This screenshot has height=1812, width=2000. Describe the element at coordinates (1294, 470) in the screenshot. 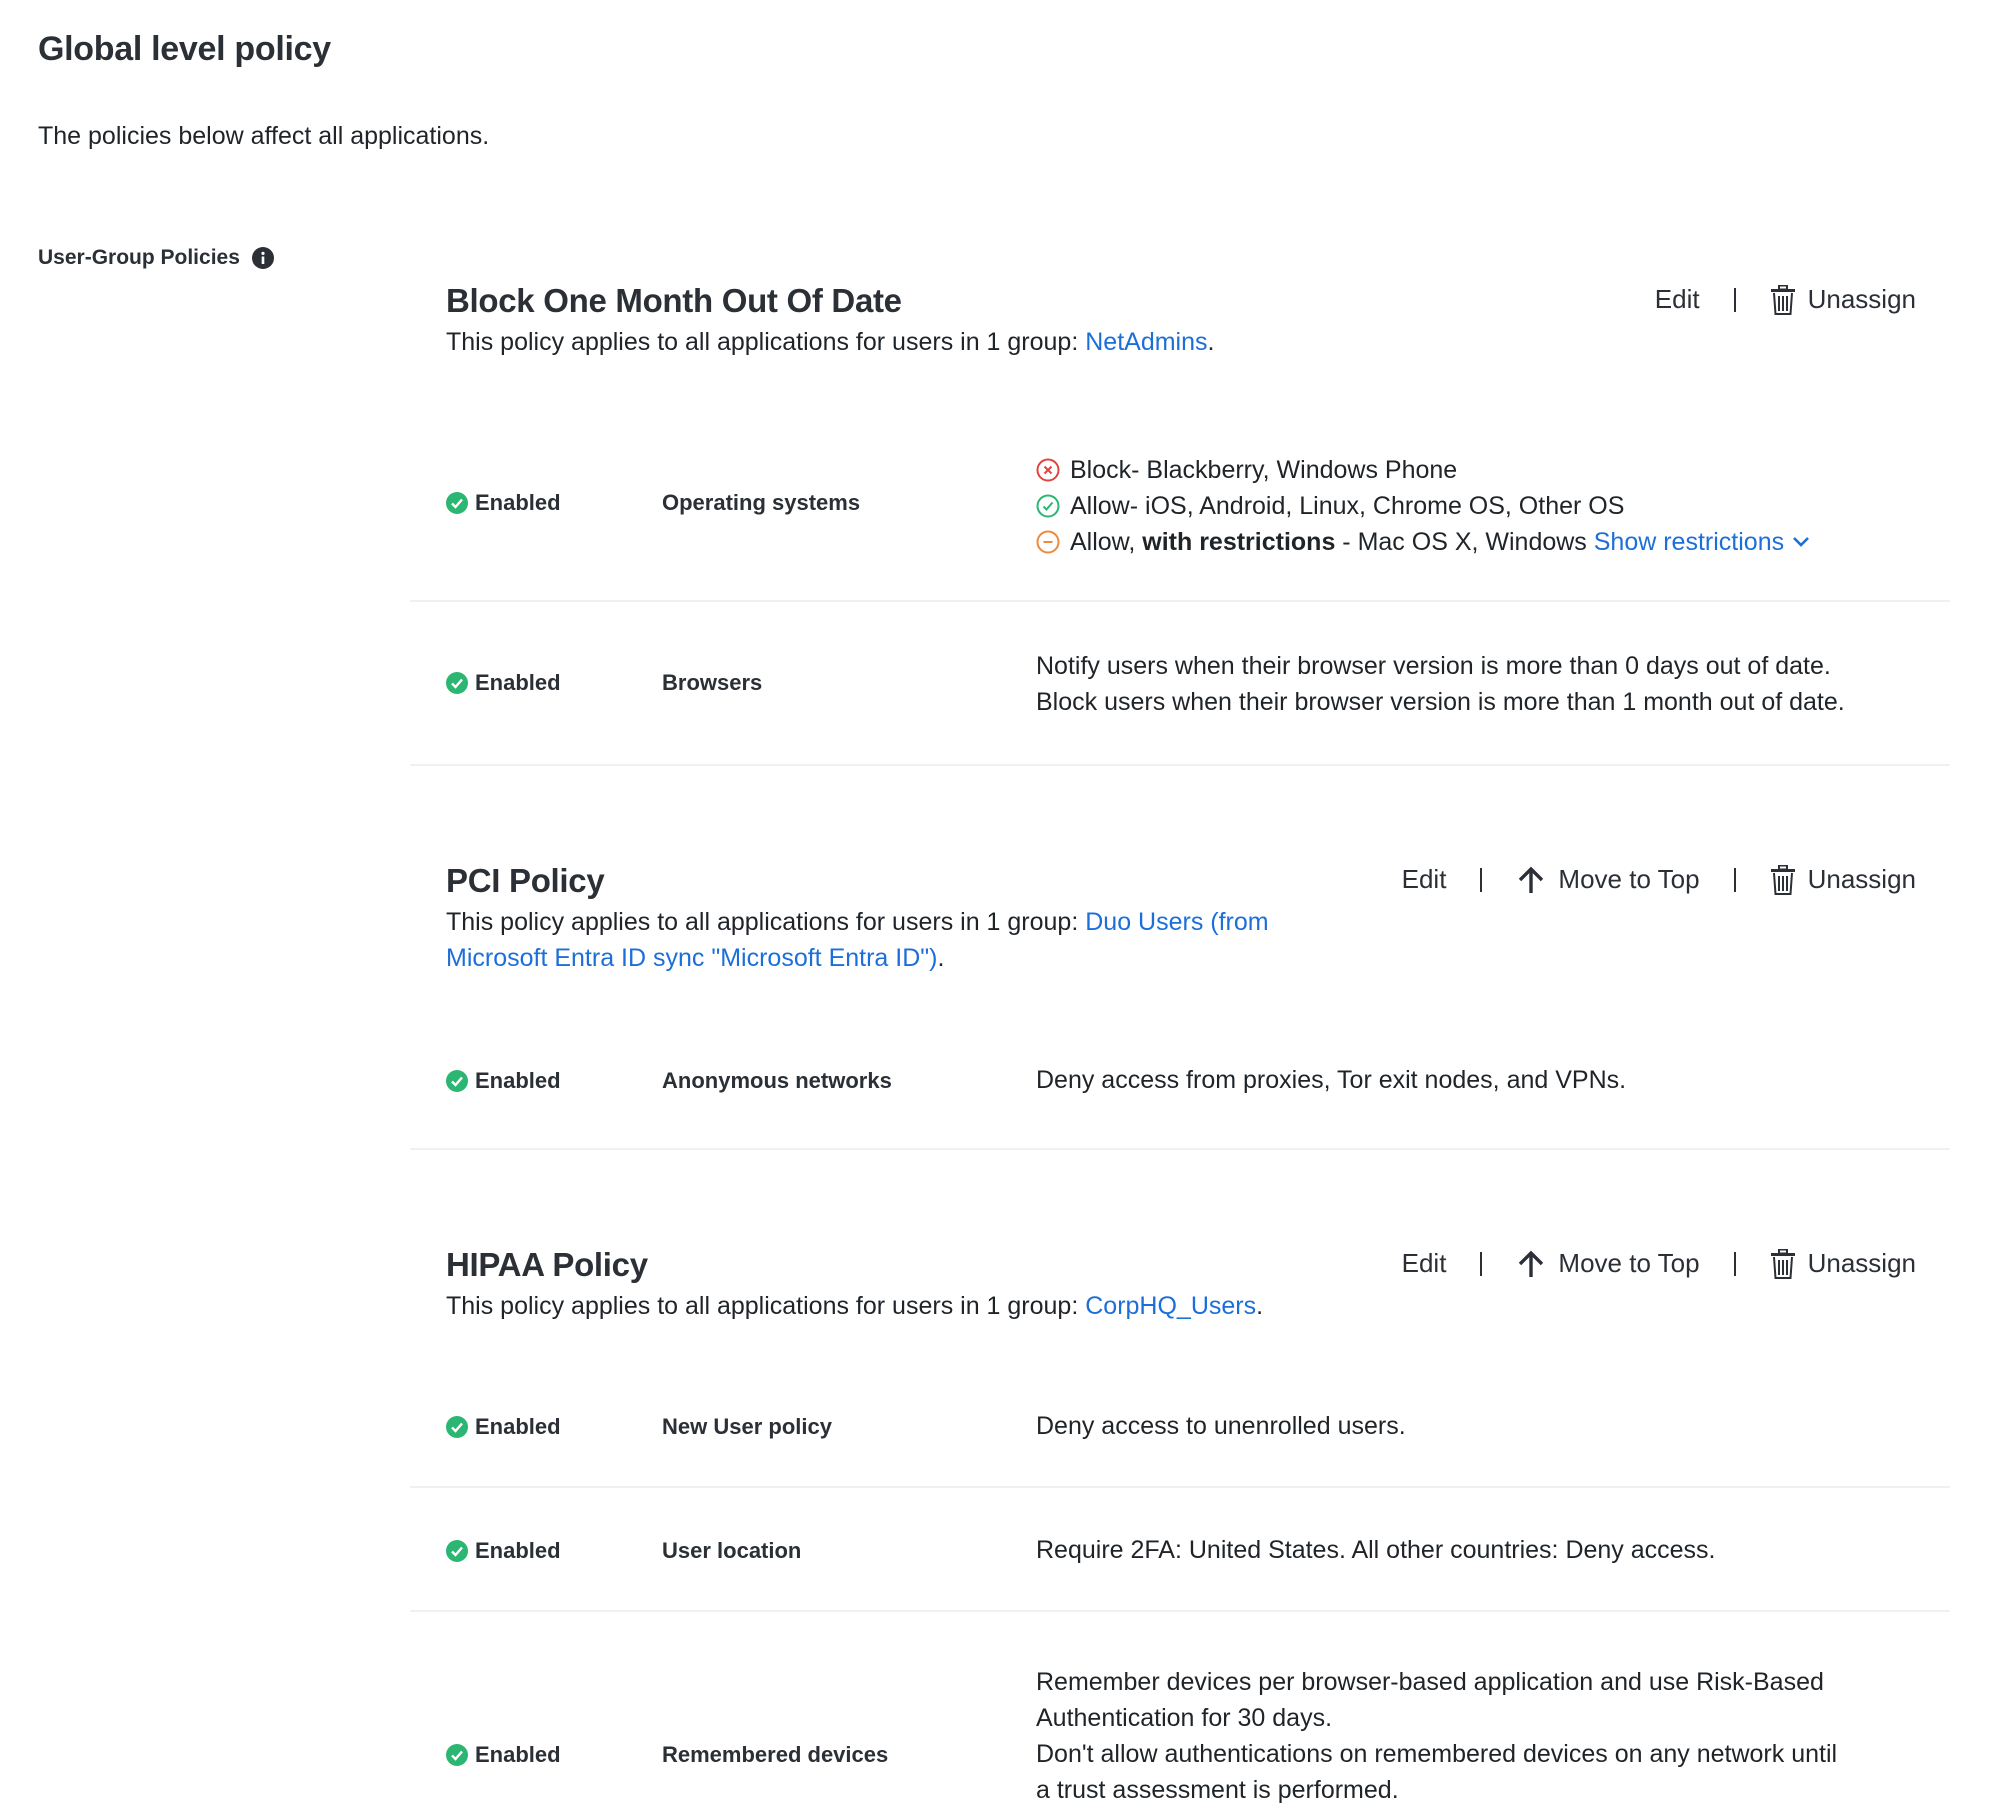

I see `os-block-list: - Blackberry, Windows Phone` at that location.